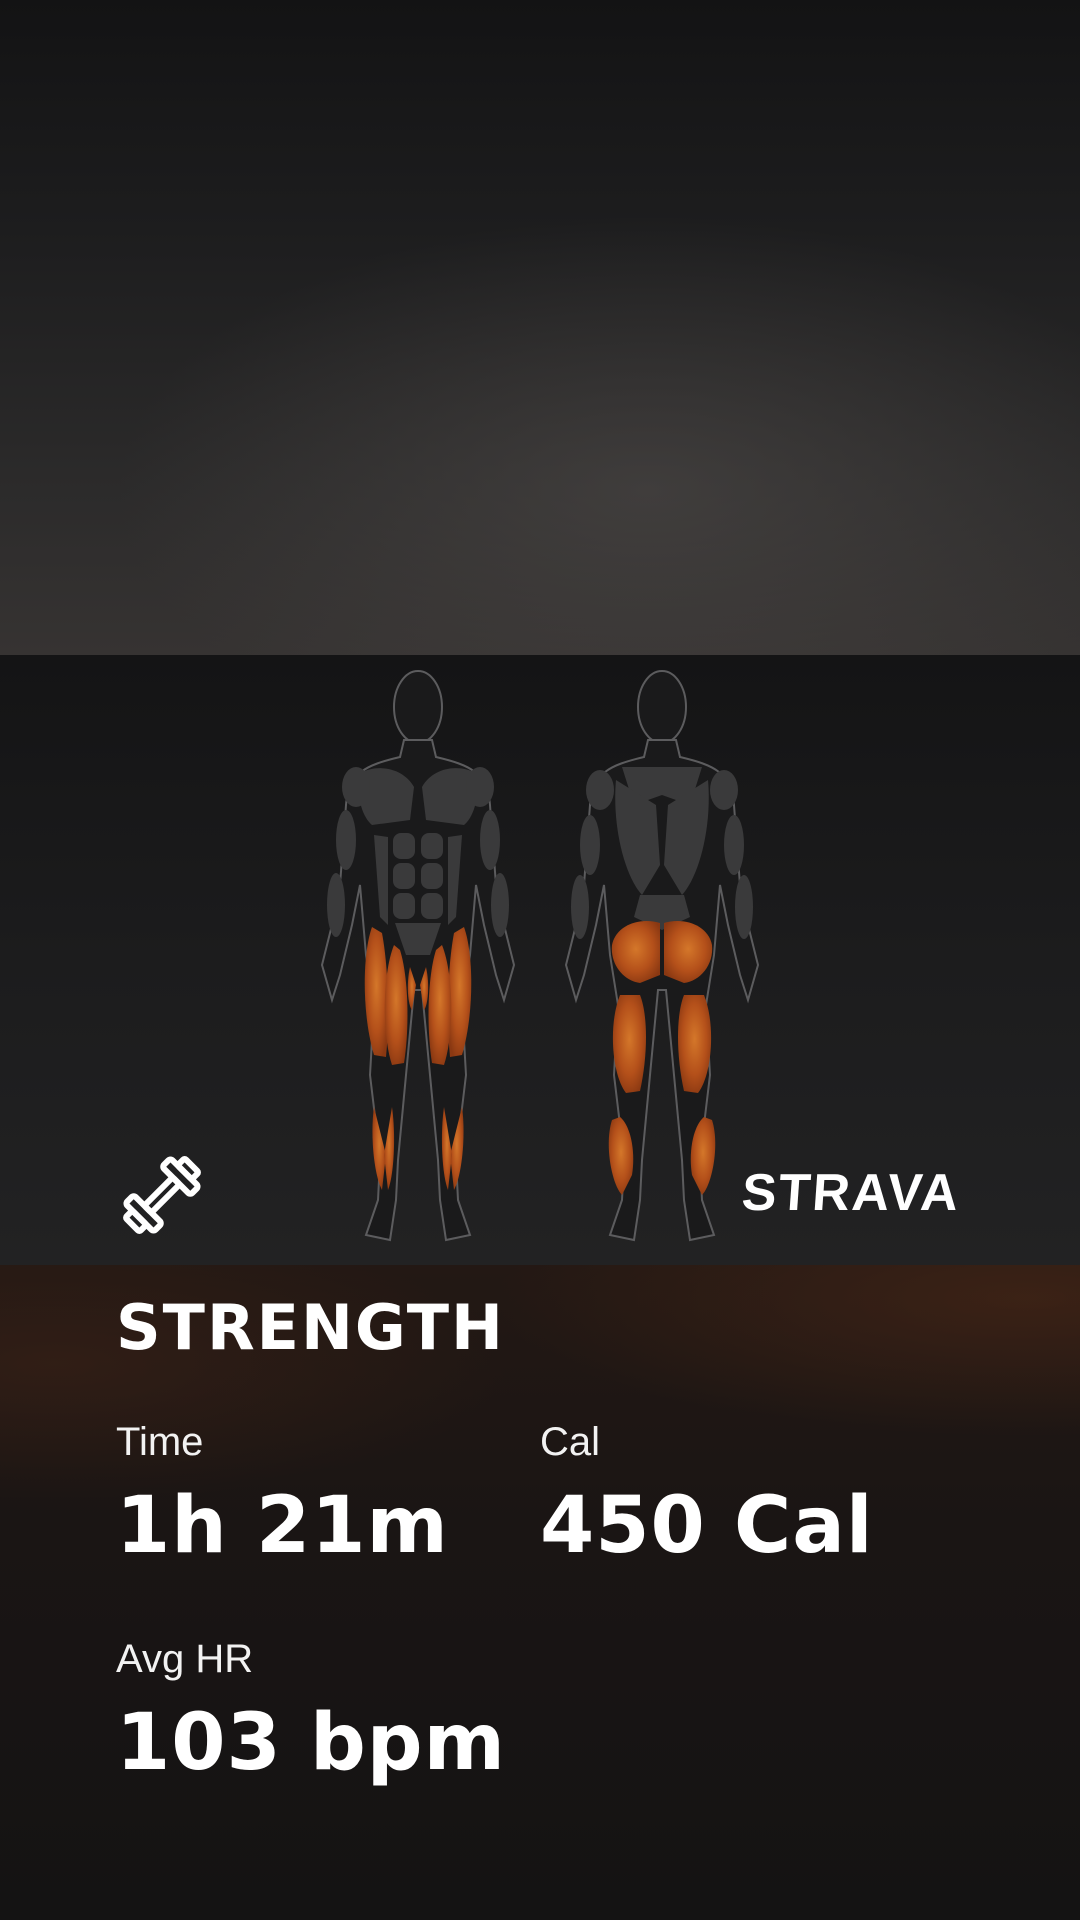 The image size is (1080, 1920). I want to click on stat-value: 103 bpm, so click(311, 1743).